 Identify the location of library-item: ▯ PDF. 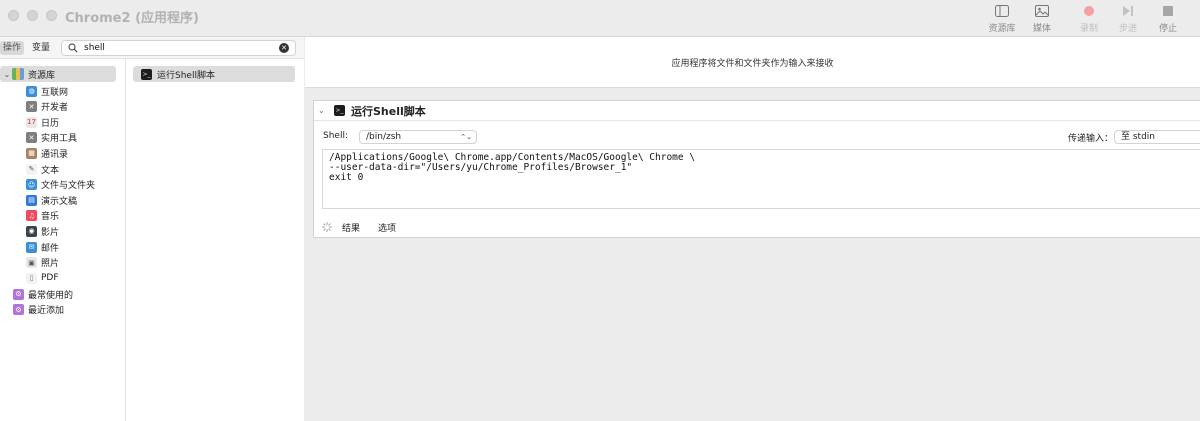
(42, 278).